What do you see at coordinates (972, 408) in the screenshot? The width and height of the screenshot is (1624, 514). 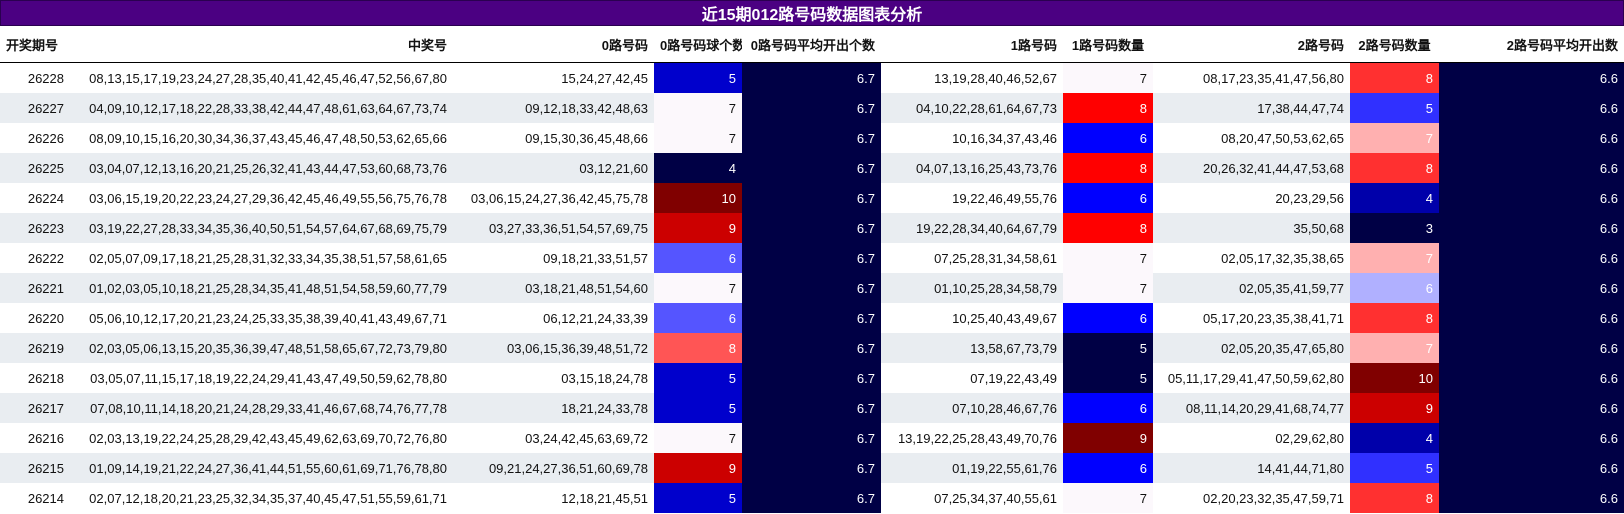 I see `cell-route1-numbers-col: 07,10,28,46,67,76` at bounding box center [972, 408].